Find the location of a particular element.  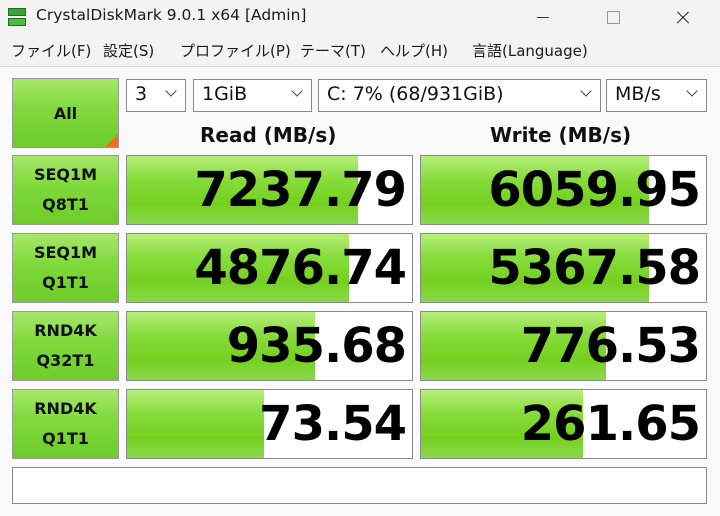

read-result-seq1m-q1t1: 4876.74 is located at coordinates (269, 268).